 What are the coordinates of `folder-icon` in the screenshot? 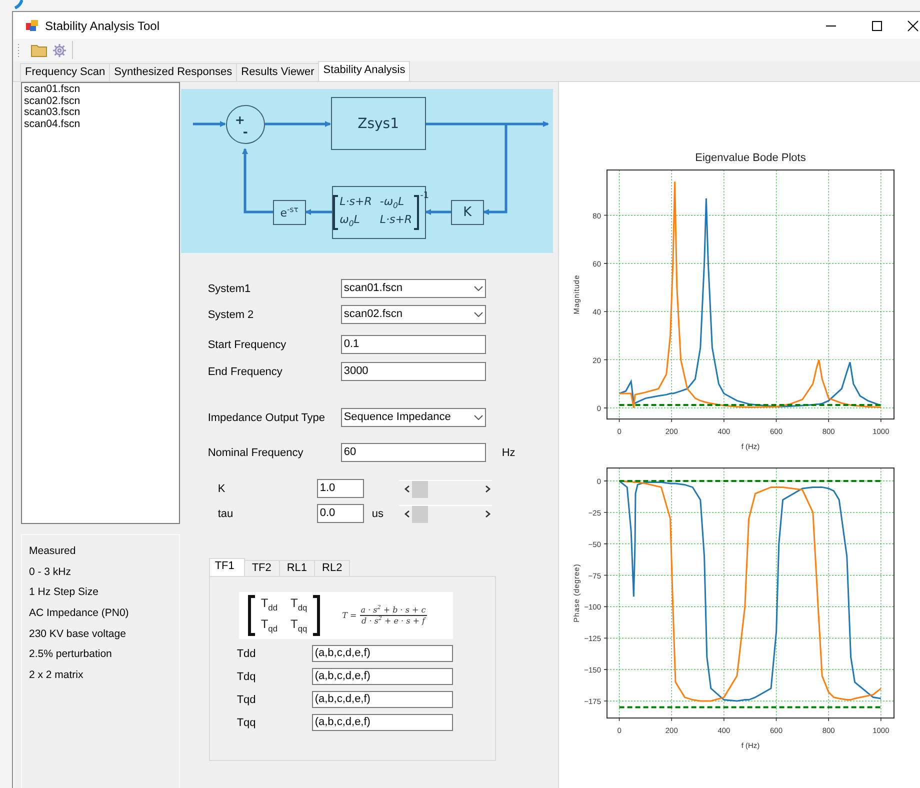 It's located at (39, 50).